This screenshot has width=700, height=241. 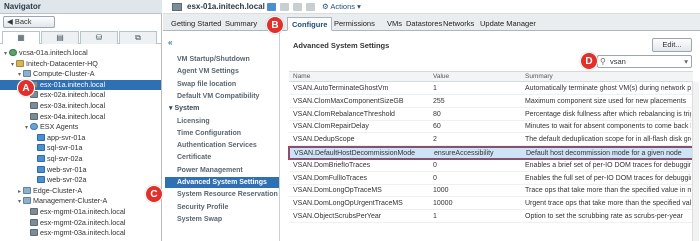 I want to click on menu-item-advanced-system-settings: Advanced System Settings, so click(x=222, y=182).